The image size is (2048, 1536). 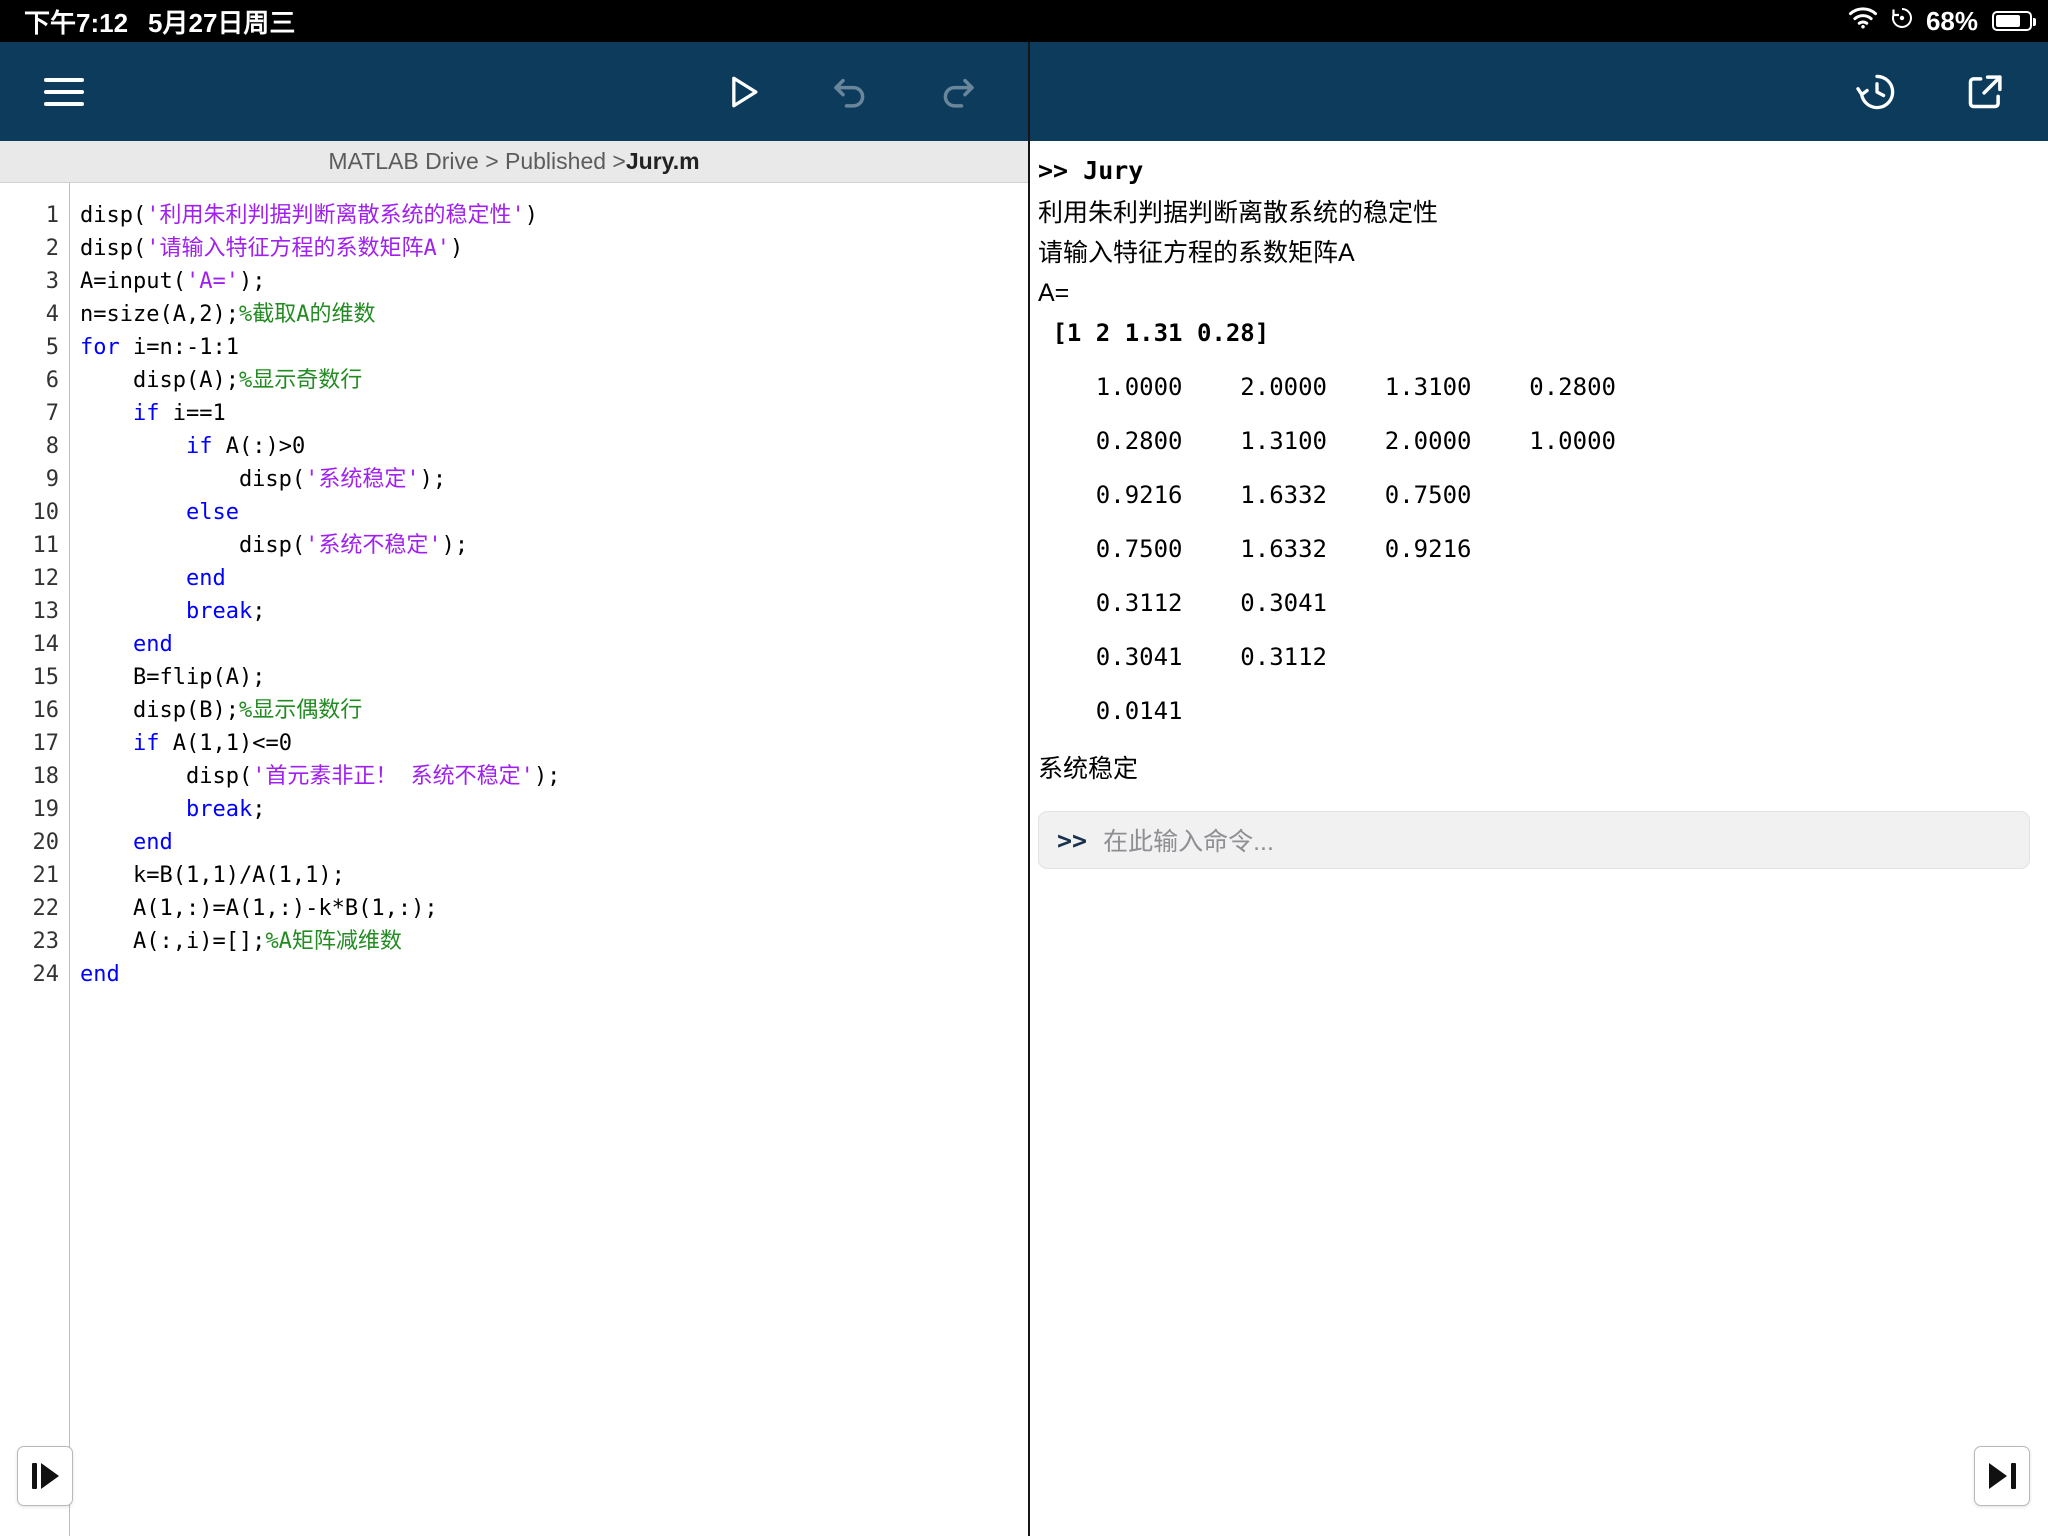 What do you see at coordinates (1088, 769) in the screenshot?
I see `console-line: 系统稳定` at bounding box center [1088, 769].